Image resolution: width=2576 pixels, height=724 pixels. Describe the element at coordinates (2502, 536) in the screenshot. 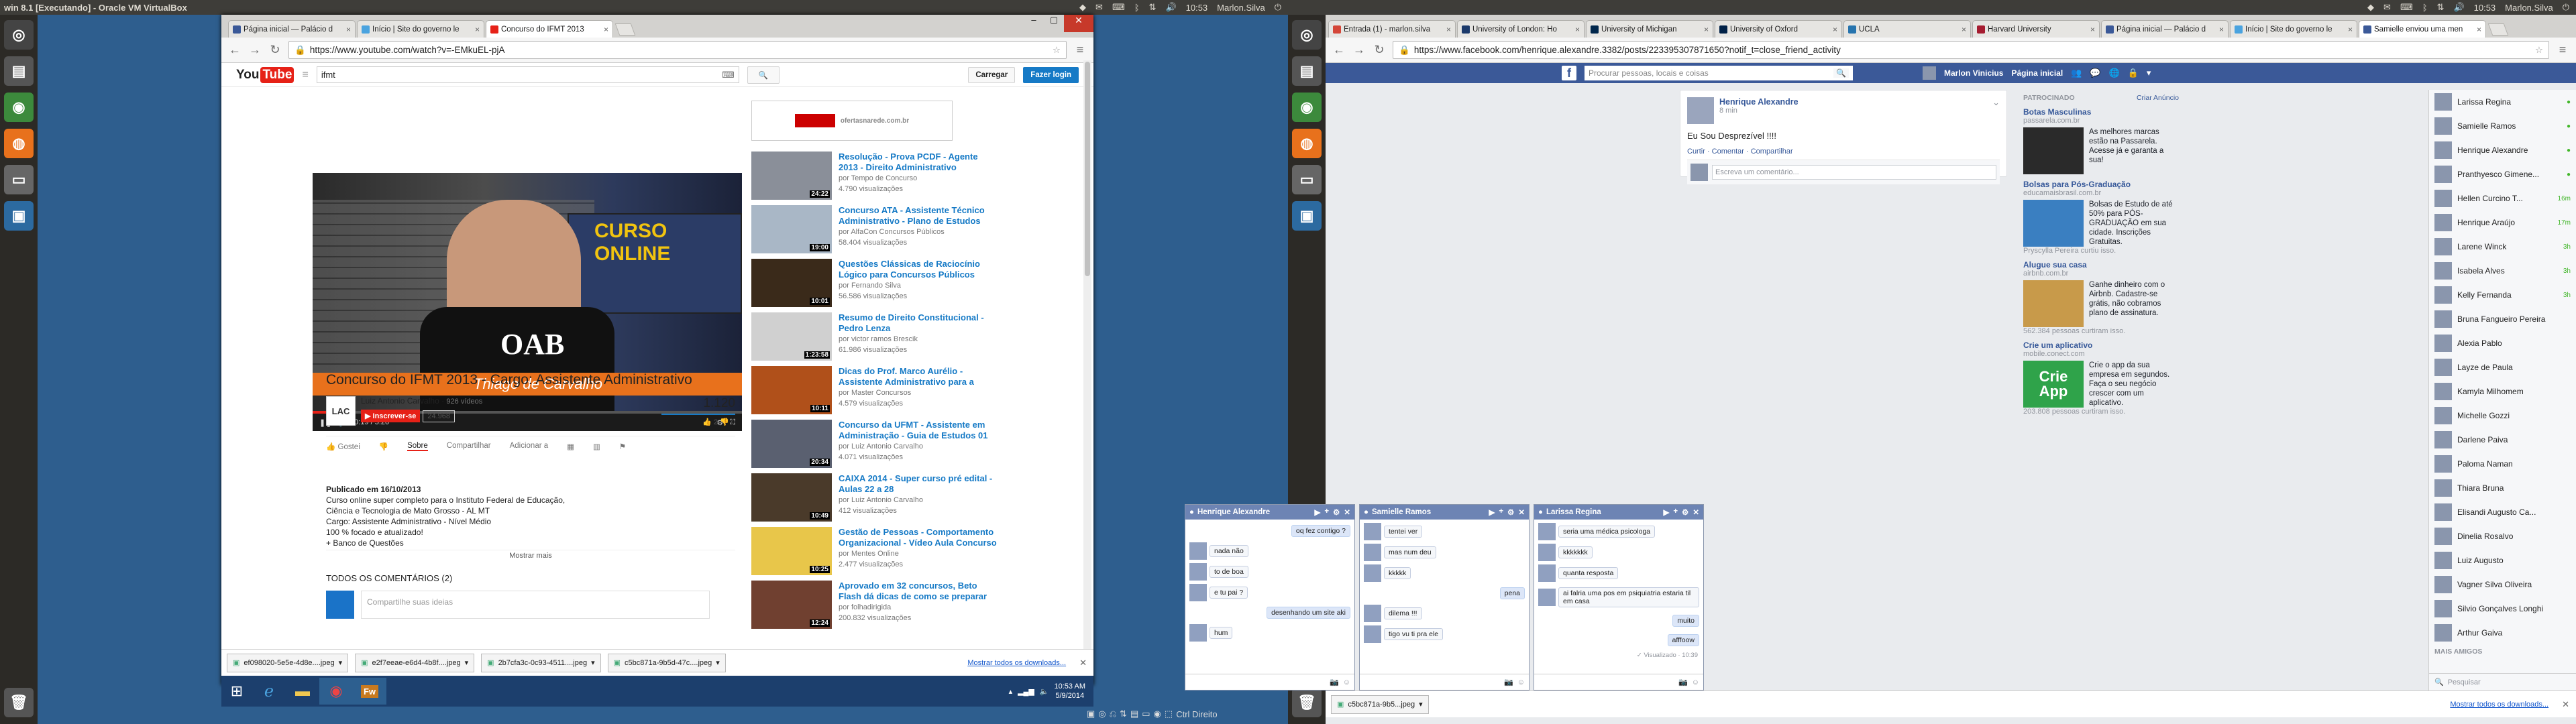

I see `chat-friend: Dinelia Rosalvo` at that location.